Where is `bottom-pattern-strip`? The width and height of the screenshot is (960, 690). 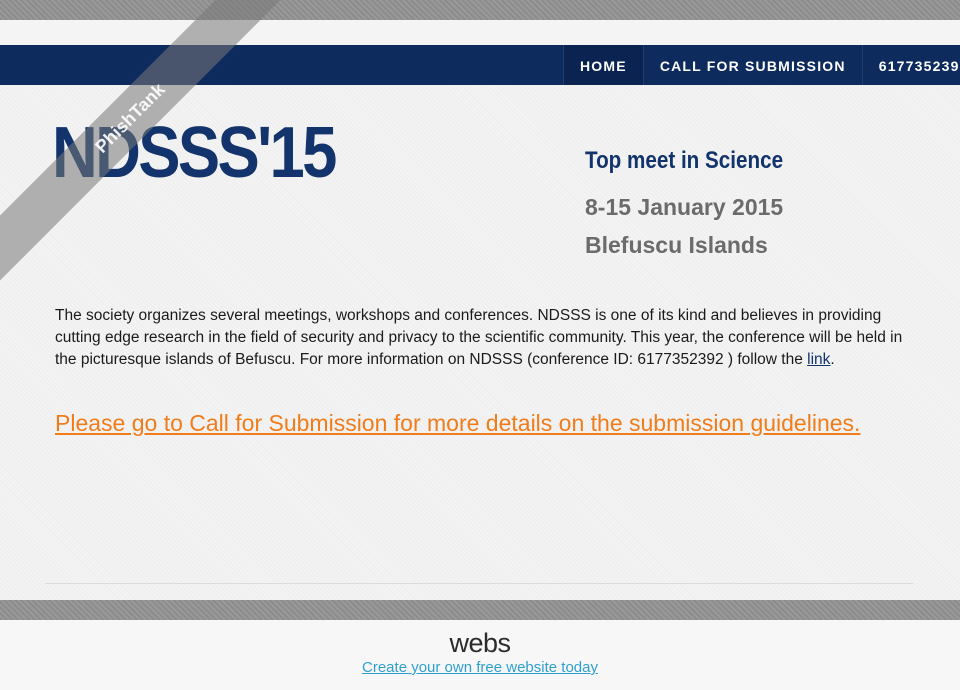 bottom-pattern-strip is located at coordinates (480, 610).